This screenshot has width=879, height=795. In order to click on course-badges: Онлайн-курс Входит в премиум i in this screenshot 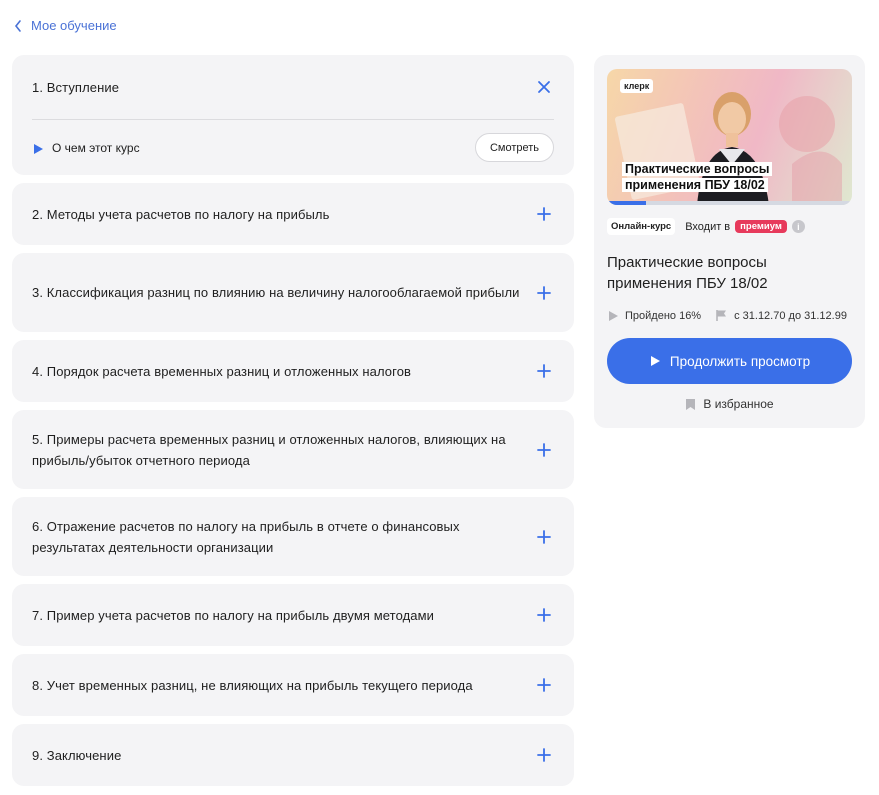, I will do `click(706, 226)`.